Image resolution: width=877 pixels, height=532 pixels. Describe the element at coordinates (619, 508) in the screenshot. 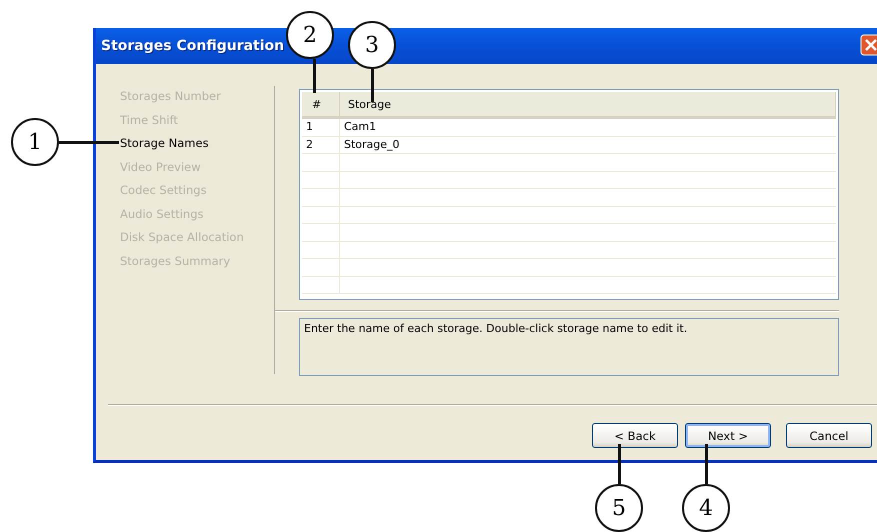

I see `callout-number: 5` at that location.